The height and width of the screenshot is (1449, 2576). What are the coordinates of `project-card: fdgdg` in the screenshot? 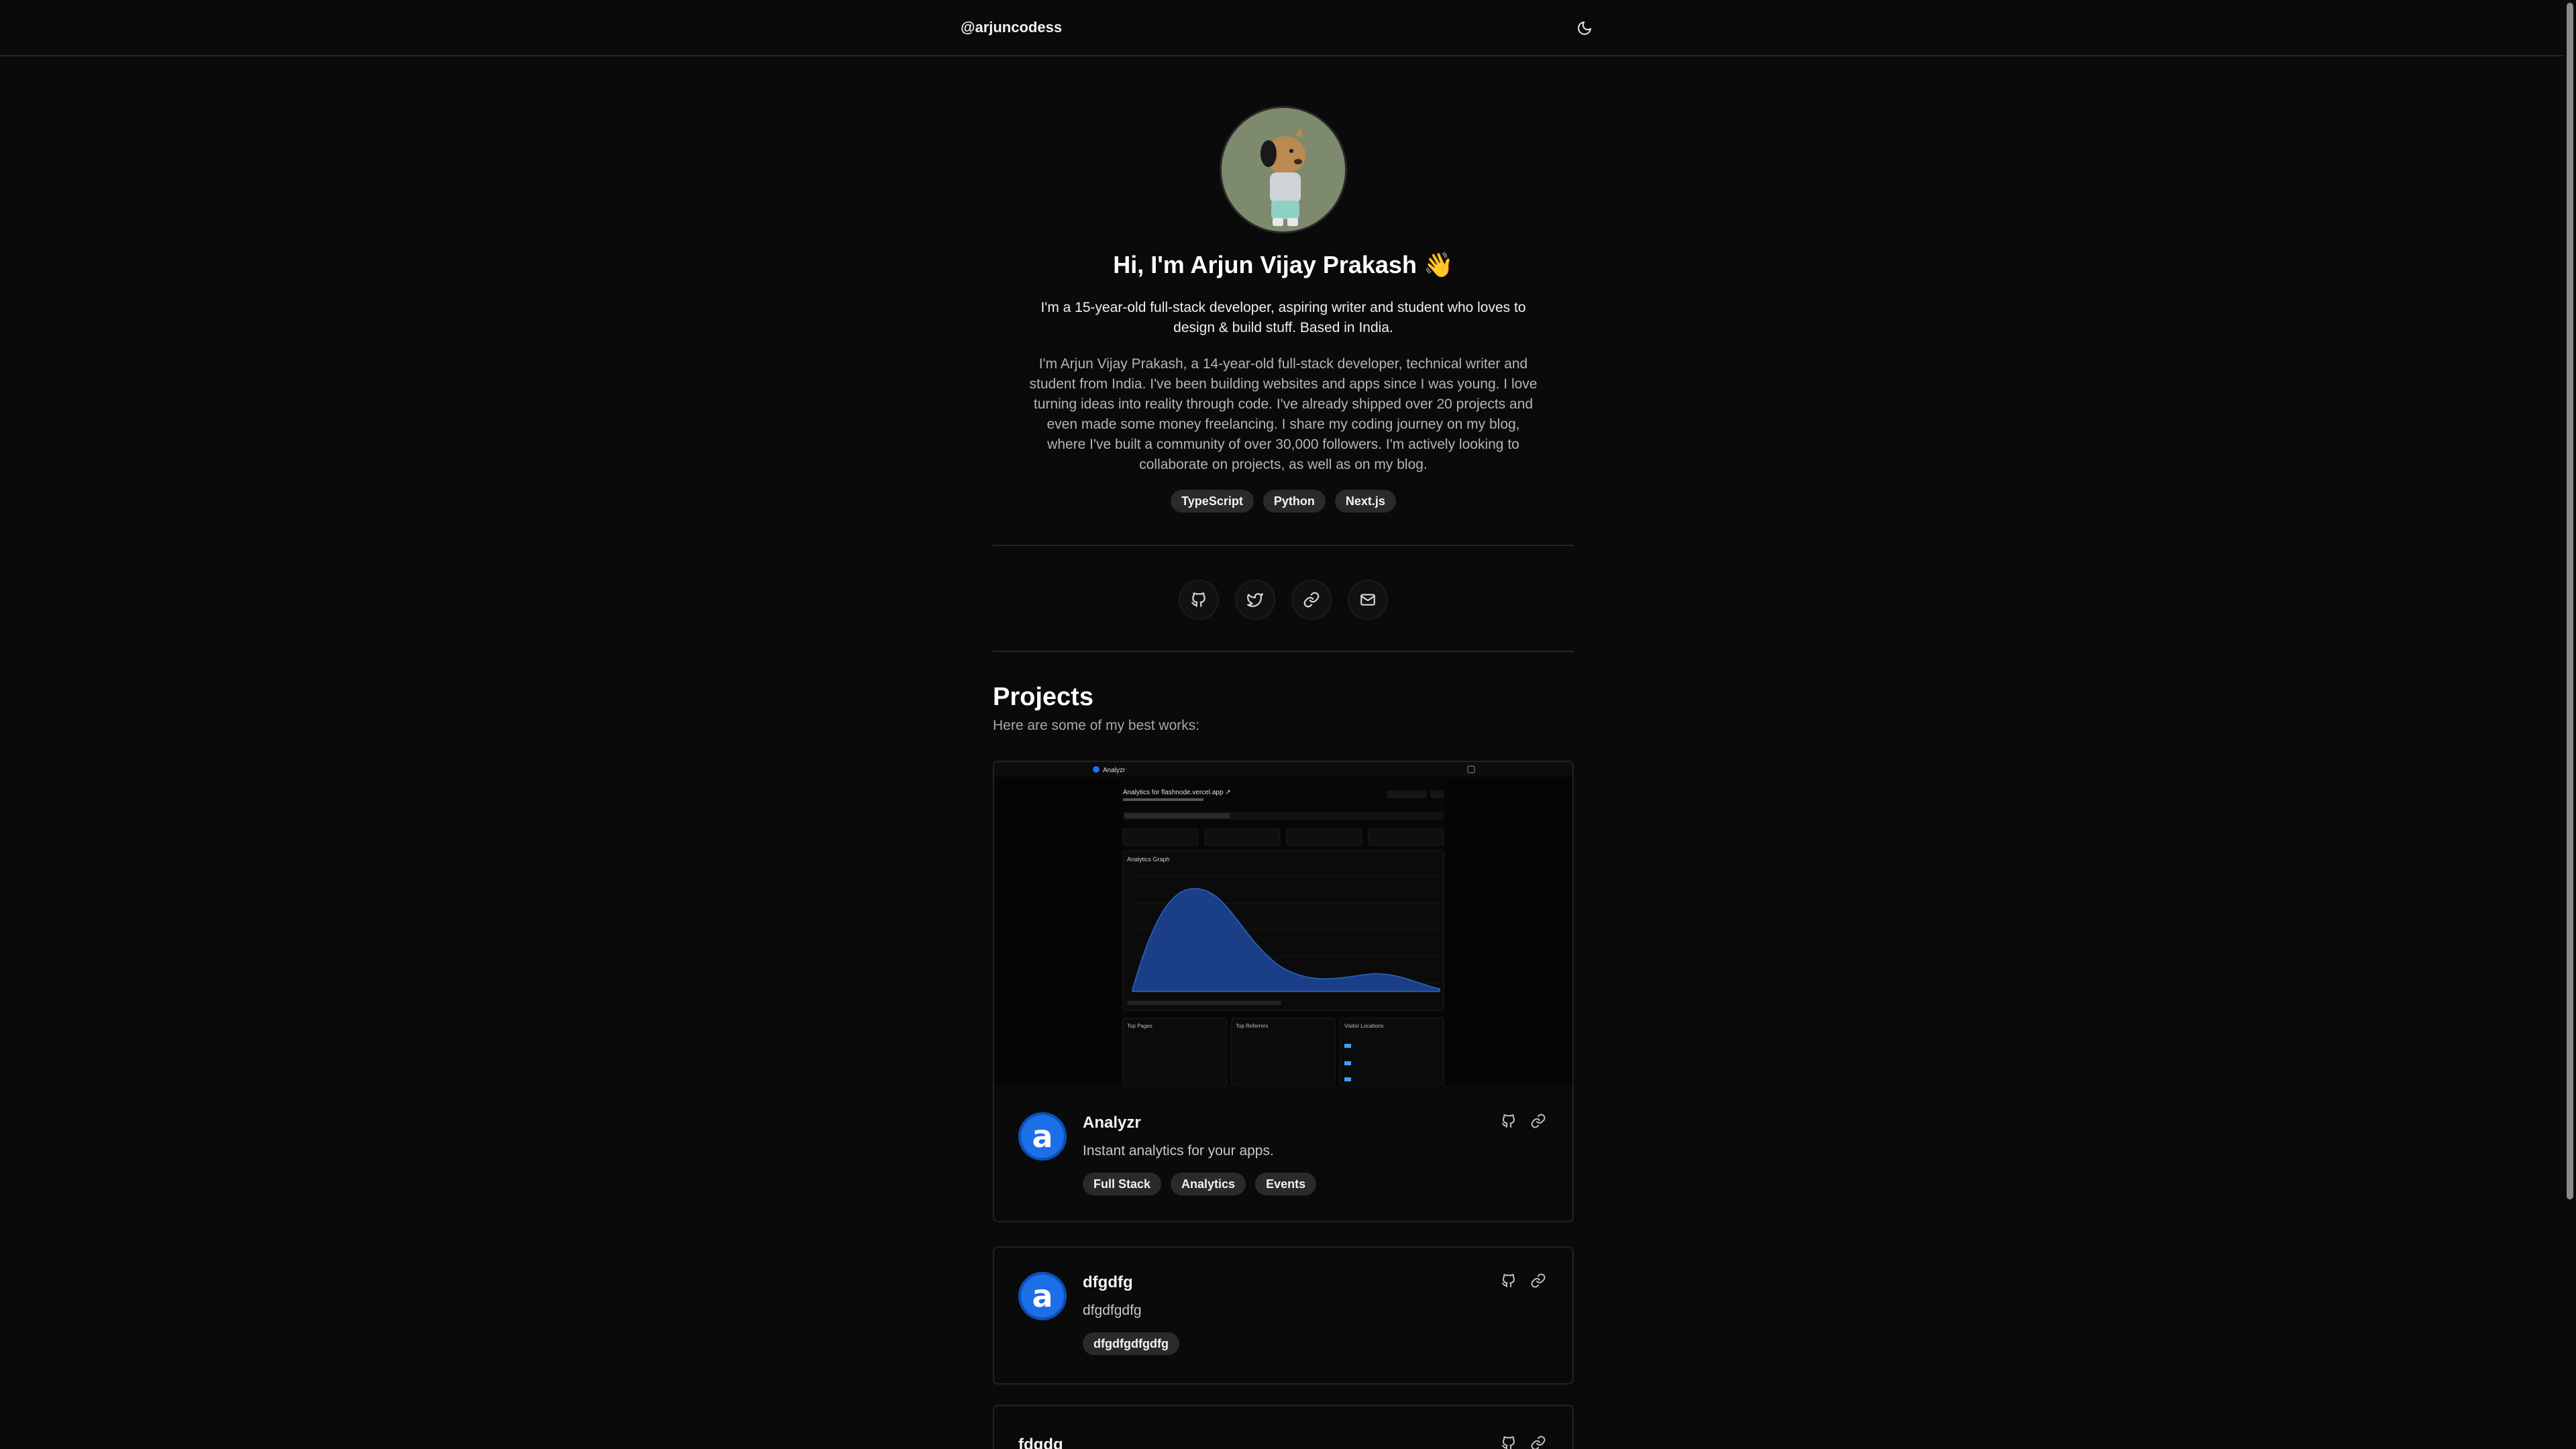 It's located at (1283, 1427).